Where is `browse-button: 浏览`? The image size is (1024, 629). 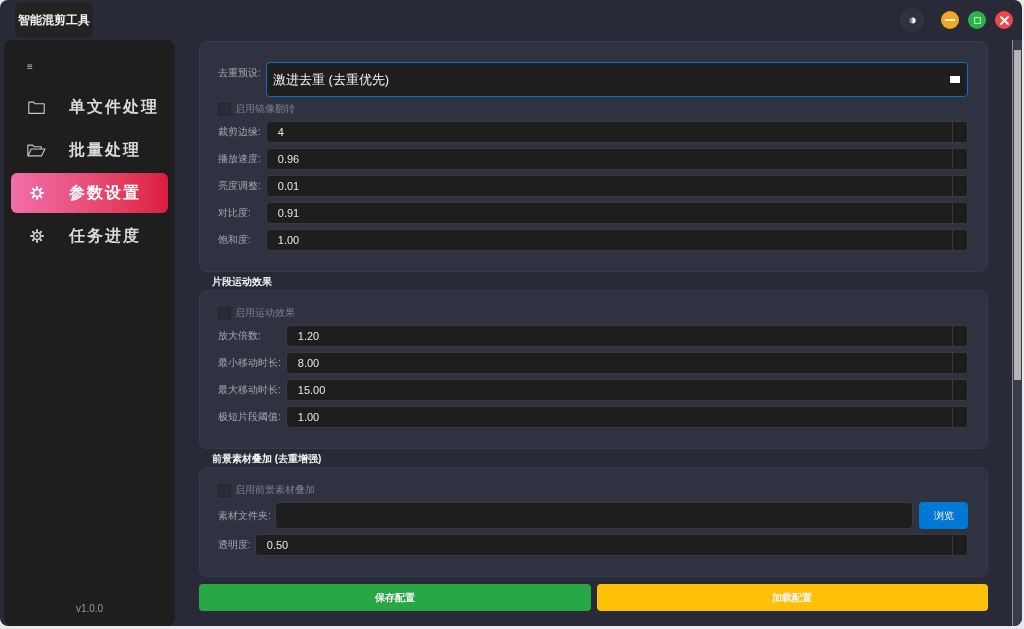
browse-button: 浏览 is located at coordinates (943, 515).